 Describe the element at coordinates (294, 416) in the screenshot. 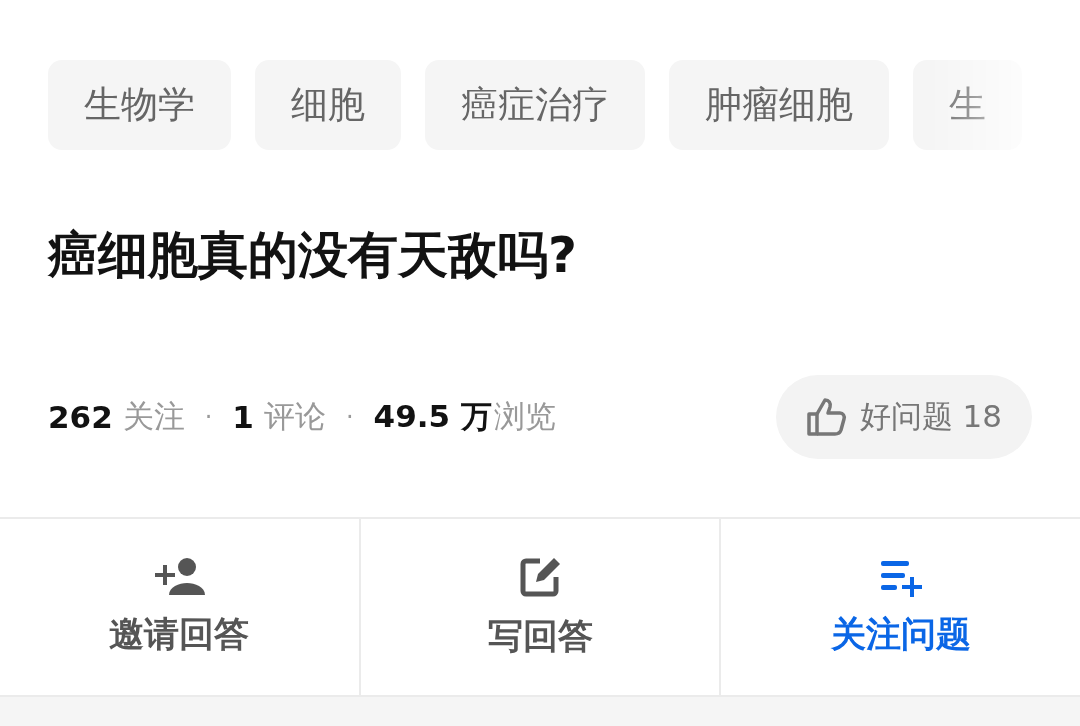

I see `stat-label: 评论` at that location.